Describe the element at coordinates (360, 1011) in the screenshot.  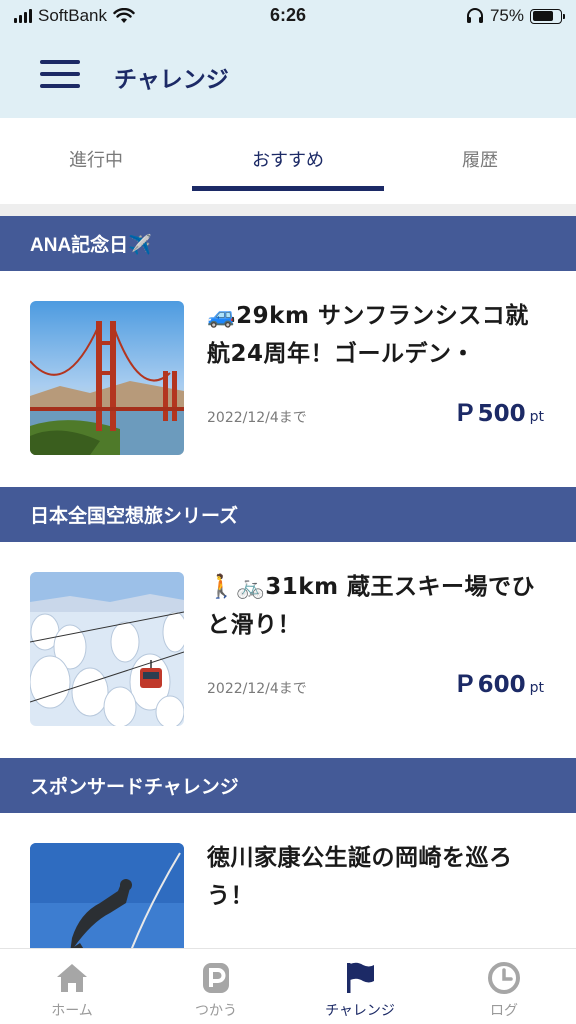
I see `nav-challenge-label: チャレンジ` at that location.